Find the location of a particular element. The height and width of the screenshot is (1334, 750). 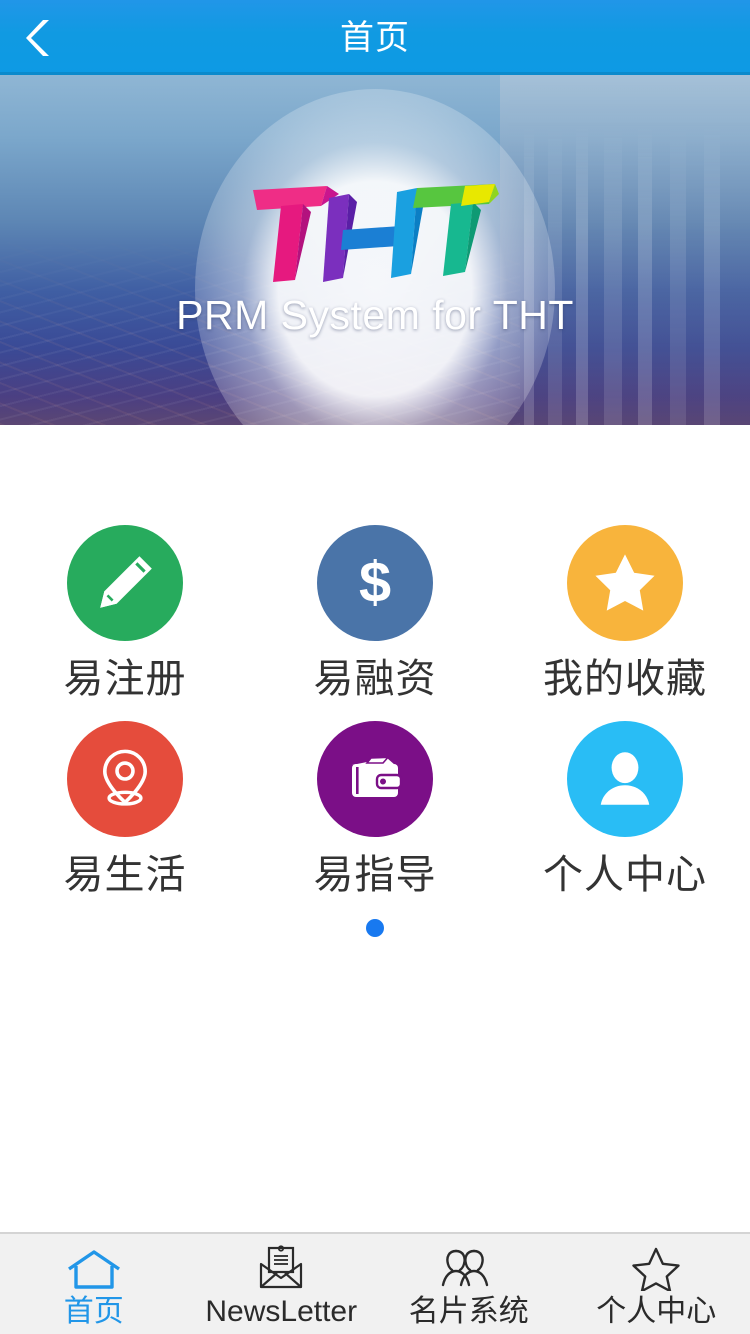

page-title: 首页 is located at coordinates (375, 37).